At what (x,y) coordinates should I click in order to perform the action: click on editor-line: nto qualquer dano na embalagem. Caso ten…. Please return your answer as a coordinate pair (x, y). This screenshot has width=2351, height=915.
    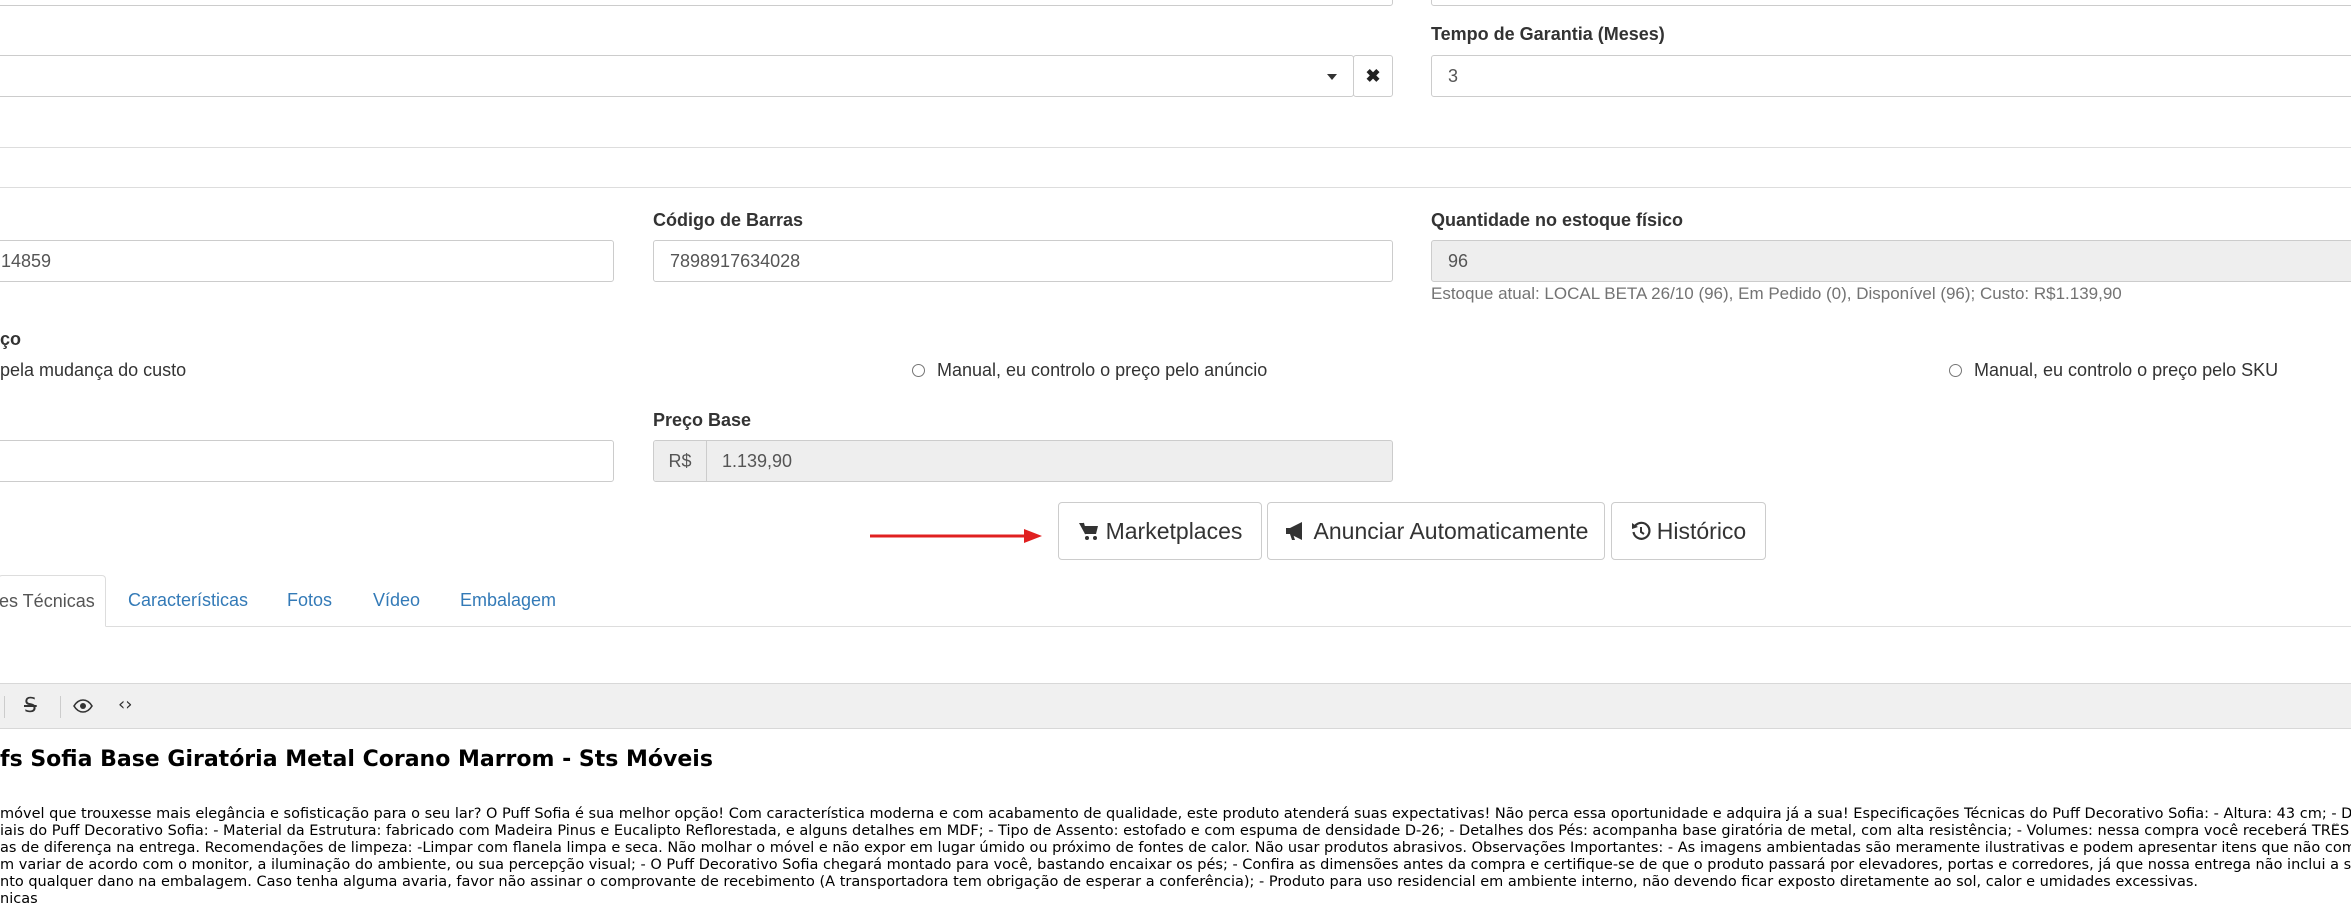
    Looking at the image, I should click on (1099, 882).